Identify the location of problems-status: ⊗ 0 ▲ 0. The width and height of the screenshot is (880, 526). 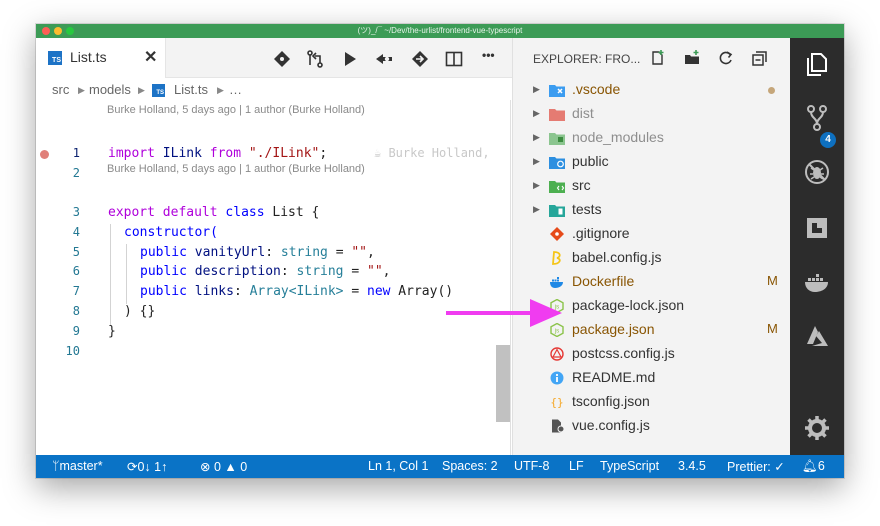
(223, 466).